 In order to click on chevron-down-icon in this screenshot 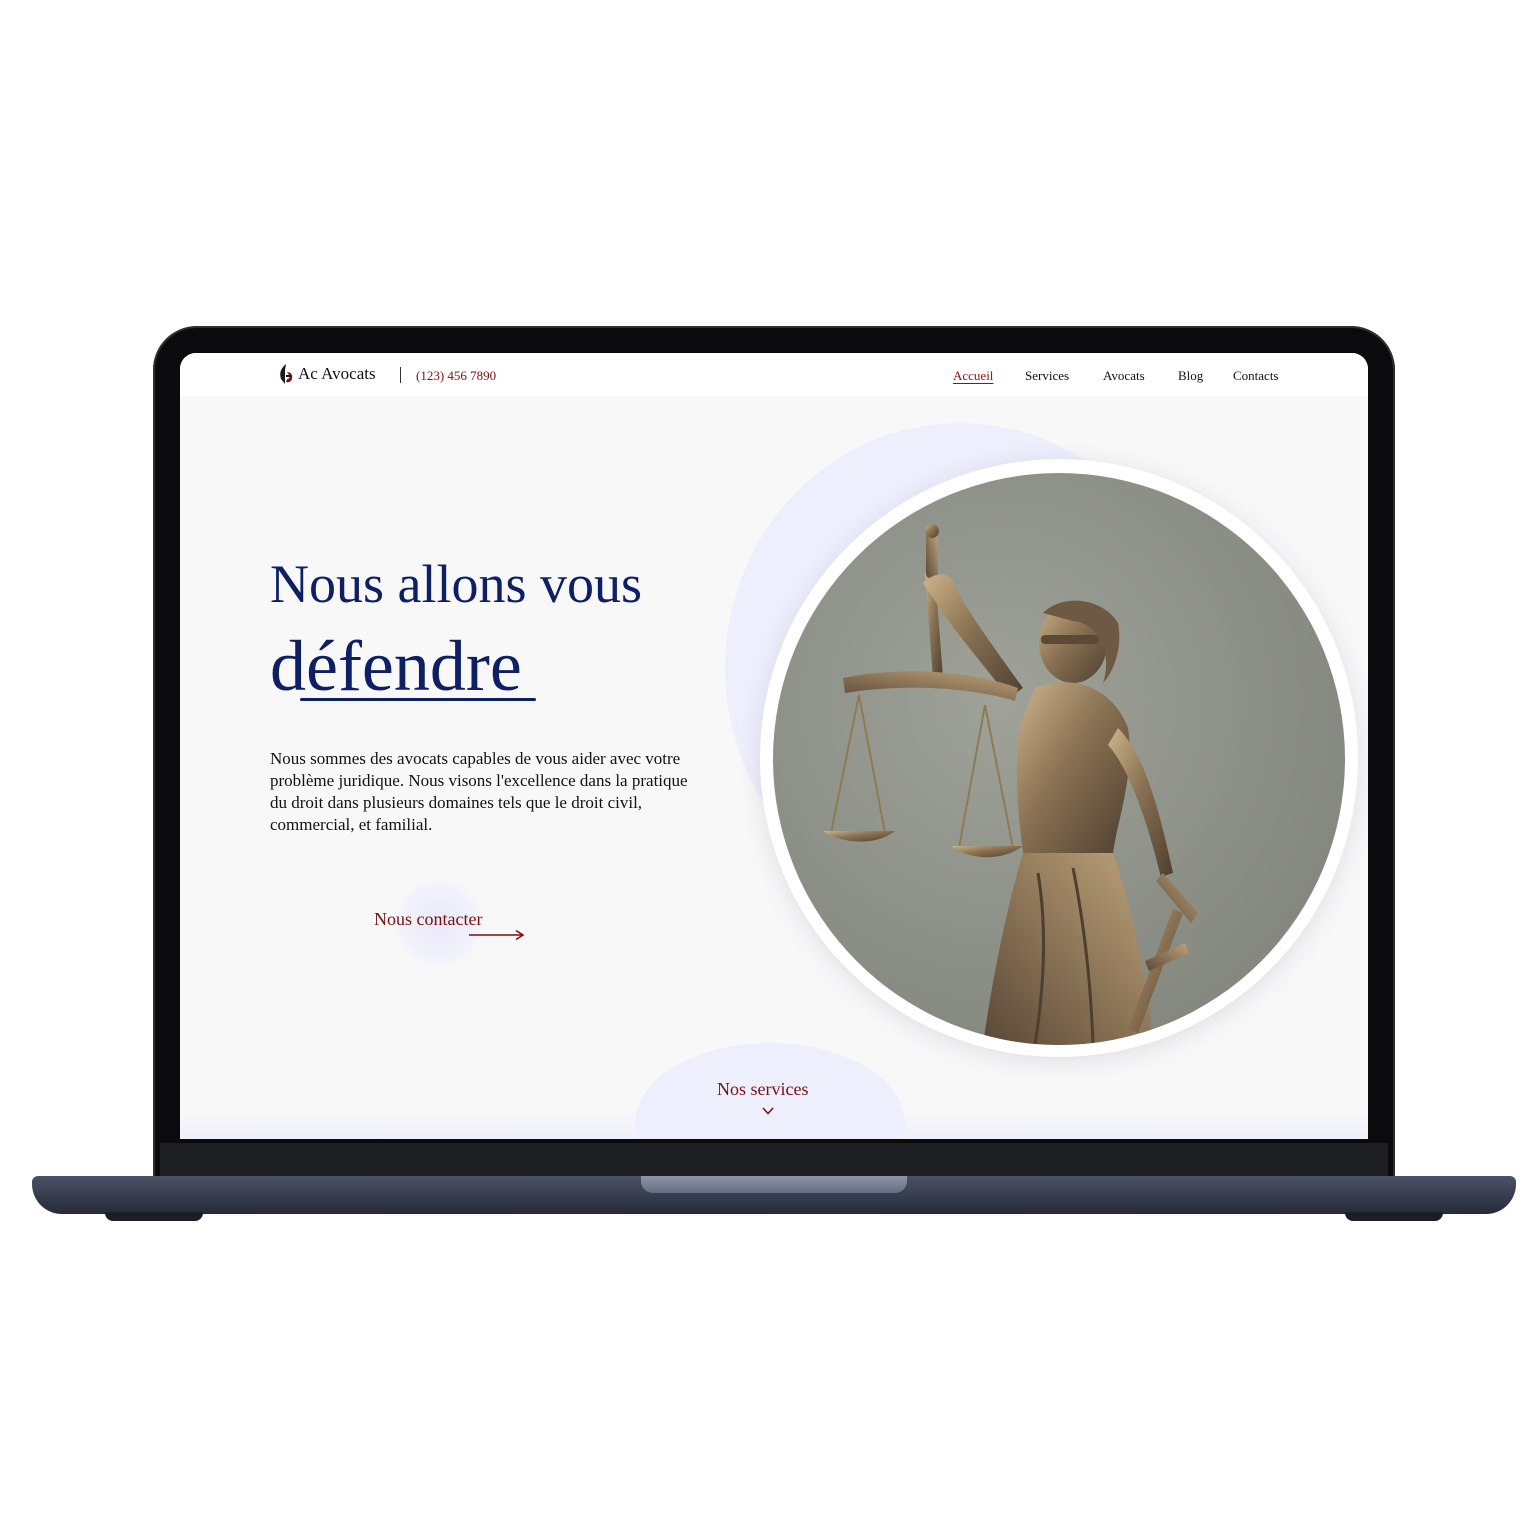, I will do `click(768, 1111)`.